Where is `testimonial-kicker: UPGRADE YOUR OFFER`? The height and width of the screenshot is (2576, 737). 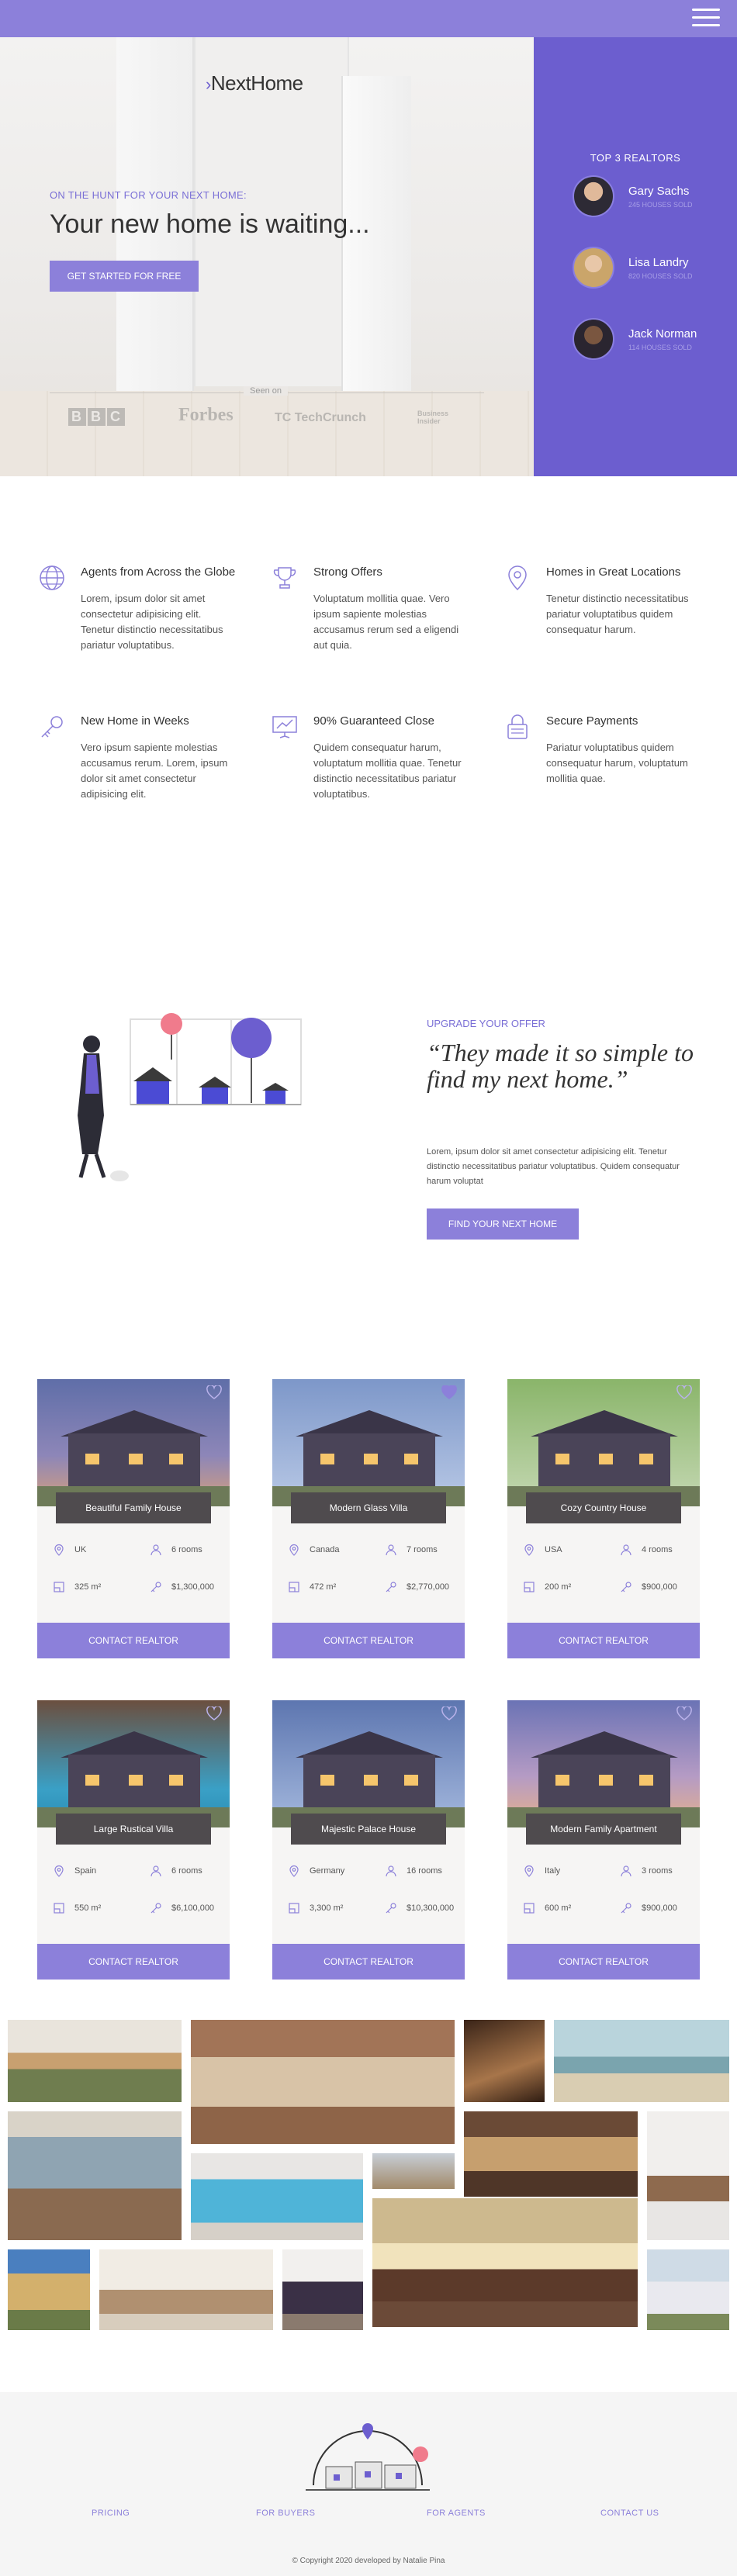 testimonial-kicker: UPGRADE YOUR OFFER is located at coordinates (486, 1023).